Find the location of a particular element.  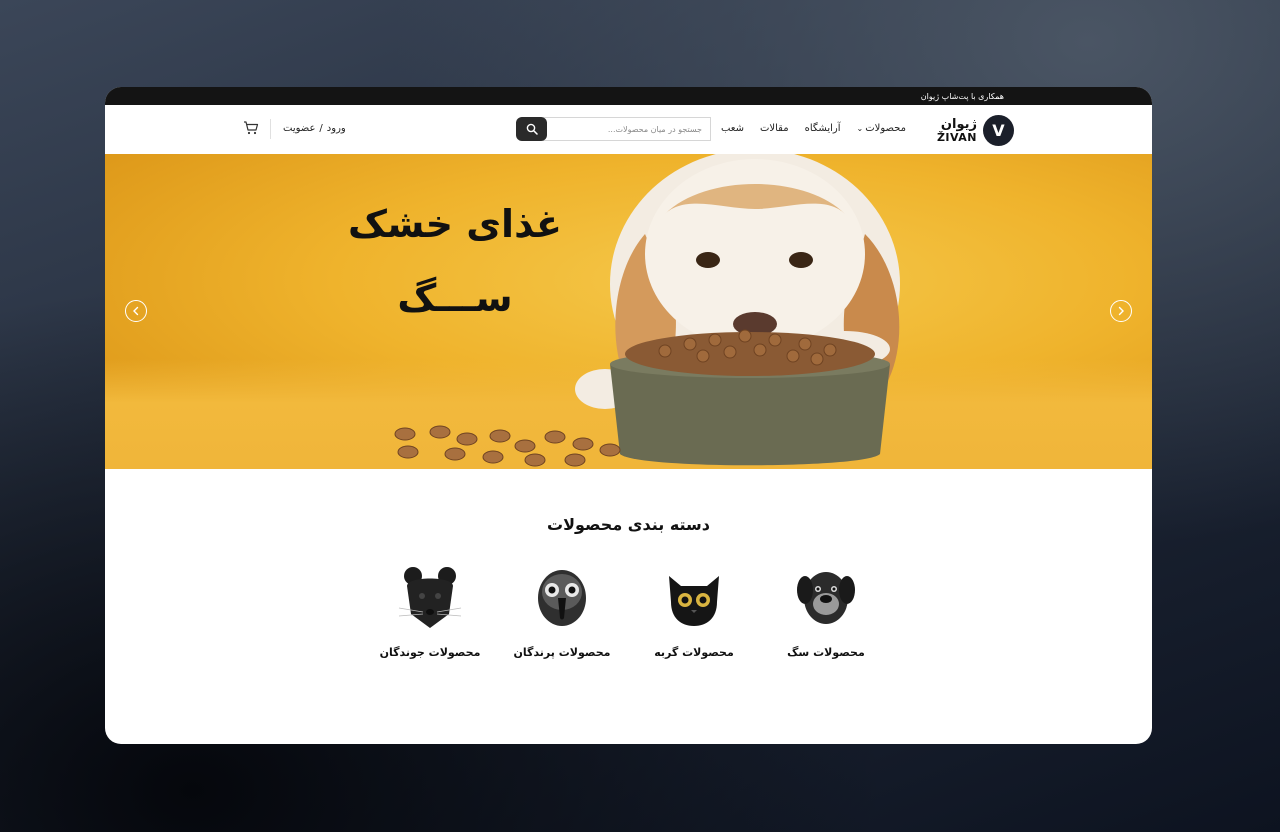

category-dog: محصولات سگ is located at coordinates (826, 610).